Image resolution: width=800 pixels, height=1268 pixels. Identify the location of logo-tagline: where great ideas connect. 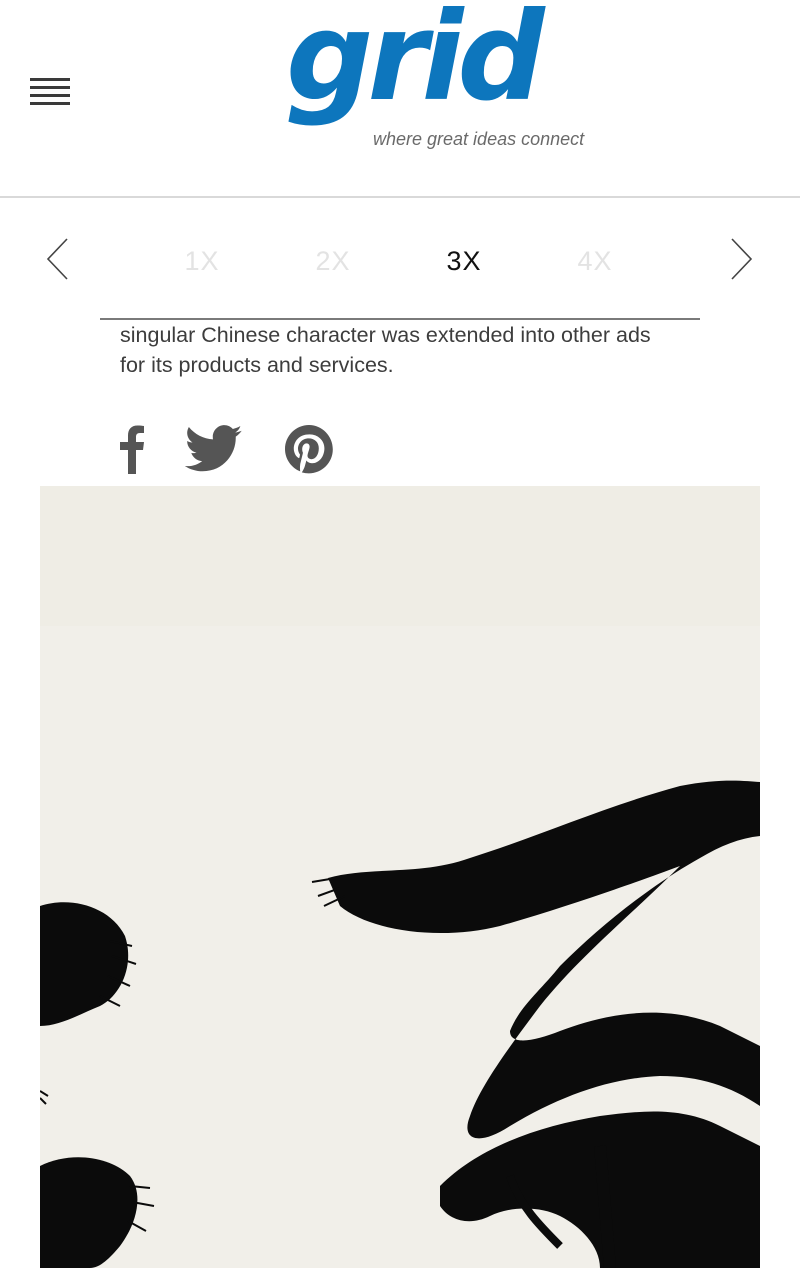
(479, 139).